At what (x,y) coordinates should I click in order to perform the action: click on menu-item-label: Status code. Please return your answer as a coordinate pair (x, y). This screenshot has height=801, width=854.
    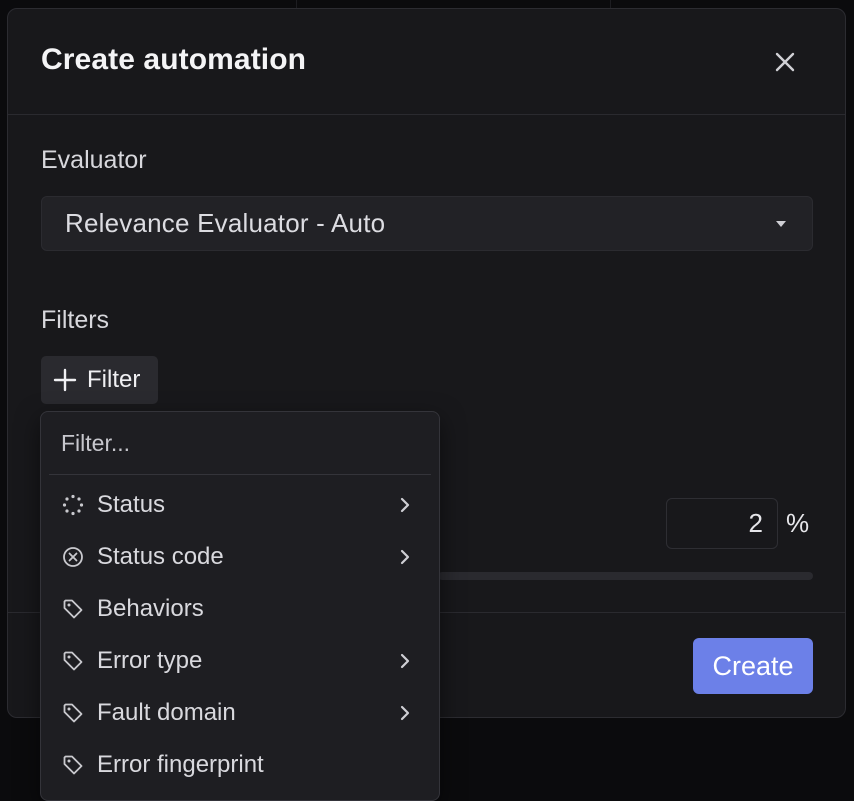
    Looking at the image, I should click on (160, 556).